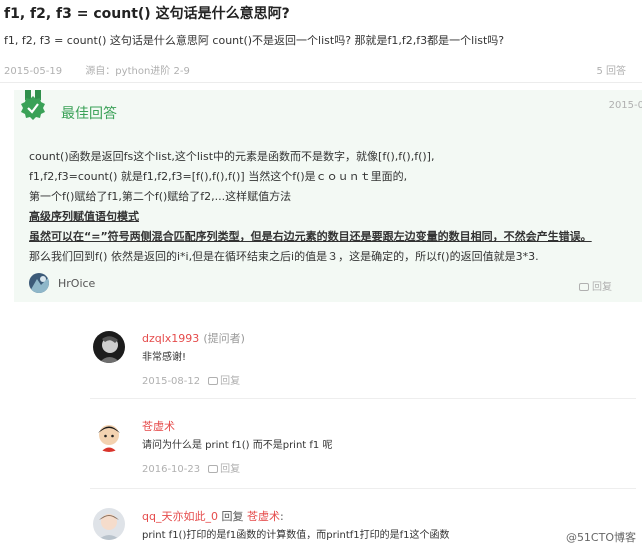  What do you see at coordinates (33, 71) in the screenshot?
I see `question-date: 2015-05-19` at bounding box center [33, 71].